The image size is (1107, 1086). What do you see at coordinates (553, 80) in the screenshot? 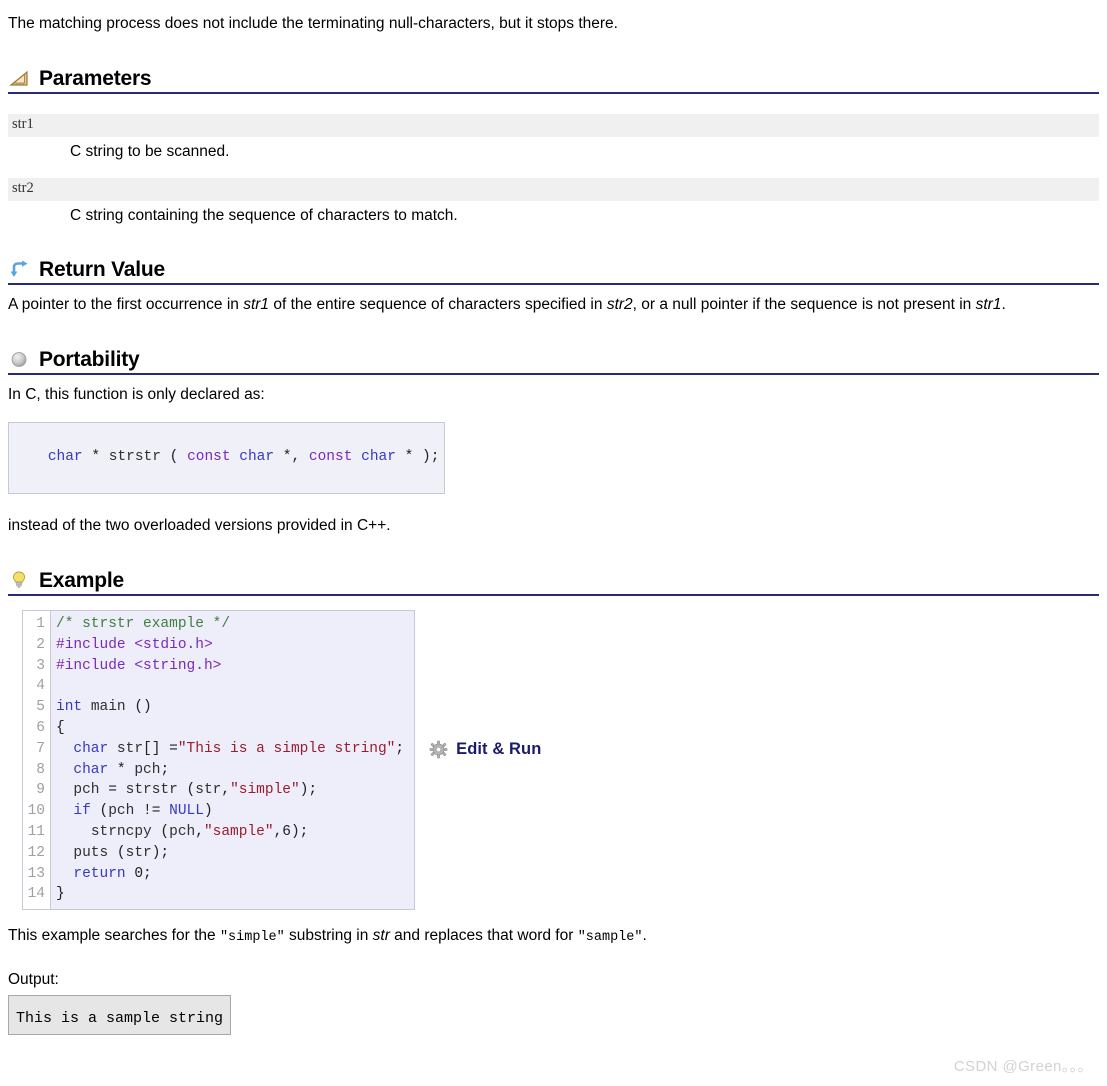
I see `section-header-parameters: Parameters` at bounding box center [553, 80].